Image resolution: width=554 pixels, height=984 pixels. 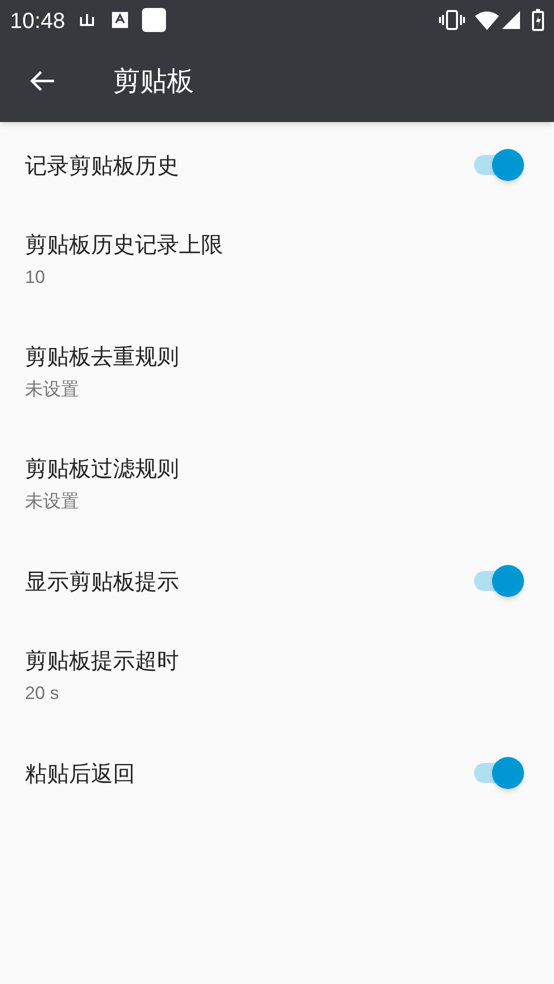 What do you see at coordinates (124, 245) in the screenshot?
I see `setting-title: 剪贴板历史记录上限` at bounding box center [124, 245].